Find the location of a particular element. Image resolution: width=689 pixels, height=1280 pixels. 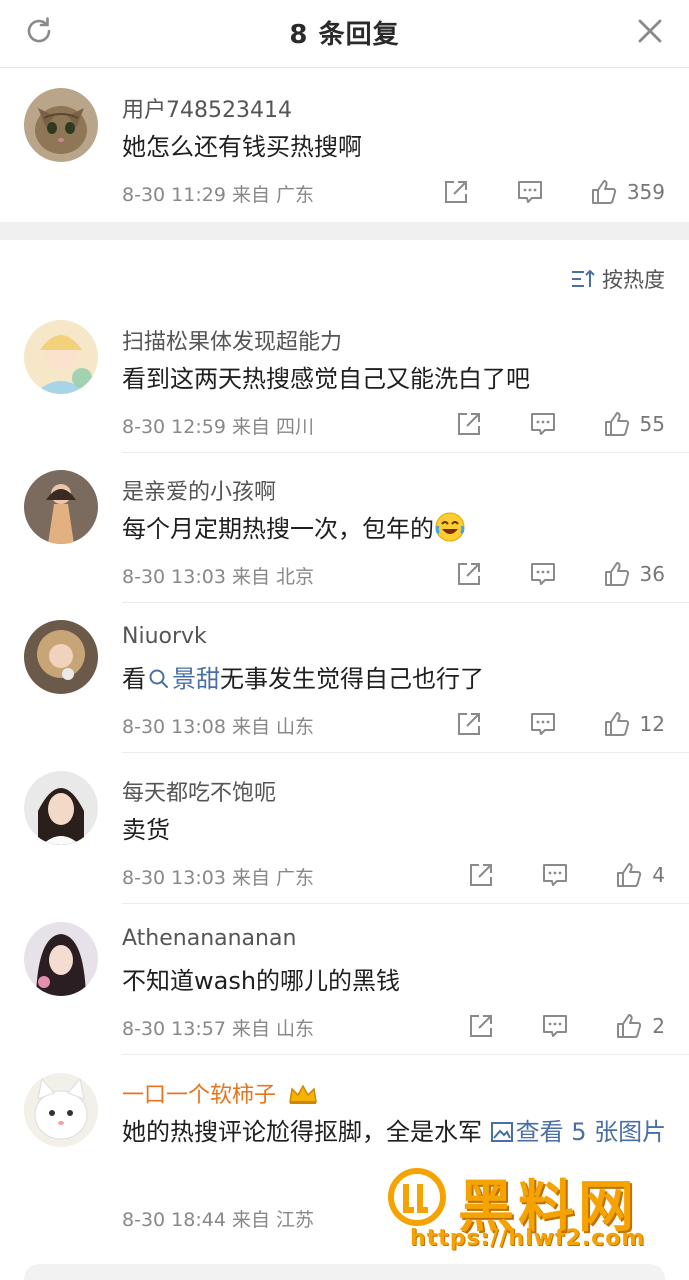

laughing-emoji-icon is located at coordinates (450, 527).